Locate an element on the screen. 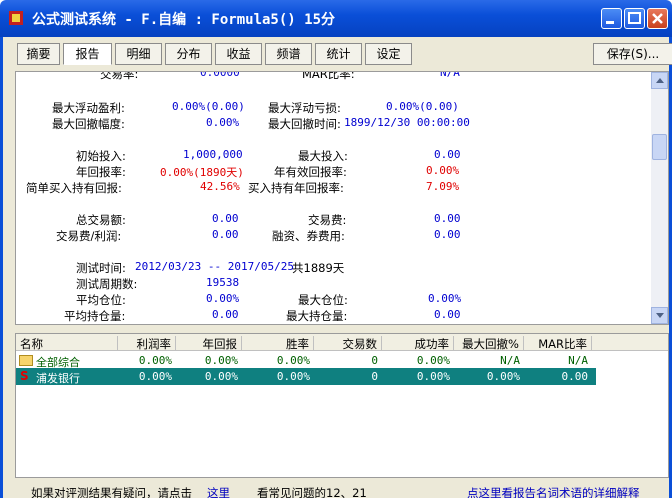  chevron-up-icon is located at coordinates (659, 80).